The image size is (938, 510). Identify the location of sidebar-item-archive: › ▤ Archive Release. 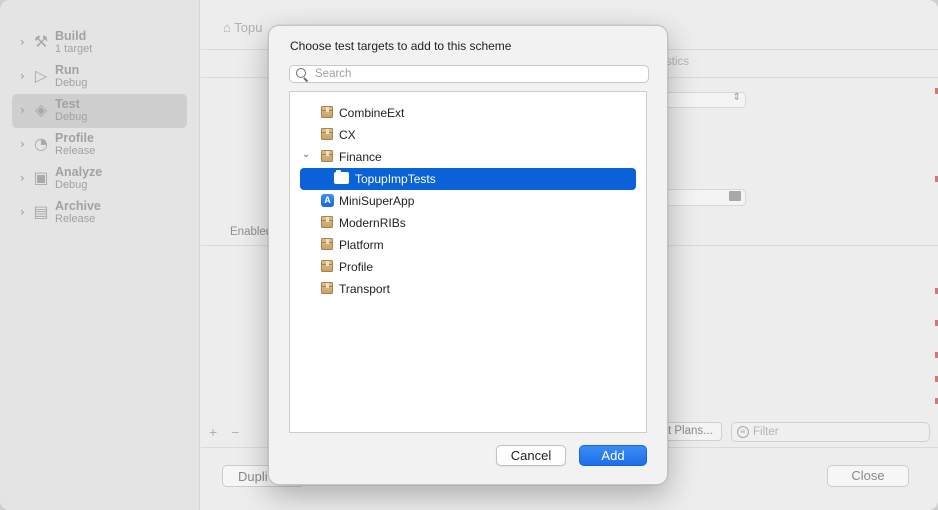
(99, 213).